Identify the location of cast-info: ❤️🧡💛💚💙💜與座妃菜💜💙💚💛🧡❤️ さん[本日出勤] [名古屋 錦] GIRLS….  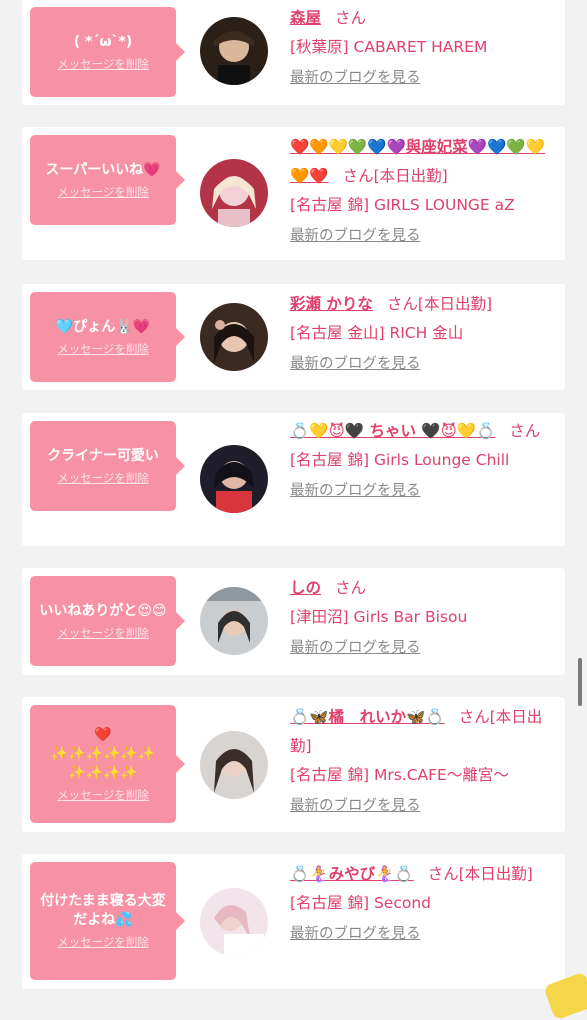
(424, 192).